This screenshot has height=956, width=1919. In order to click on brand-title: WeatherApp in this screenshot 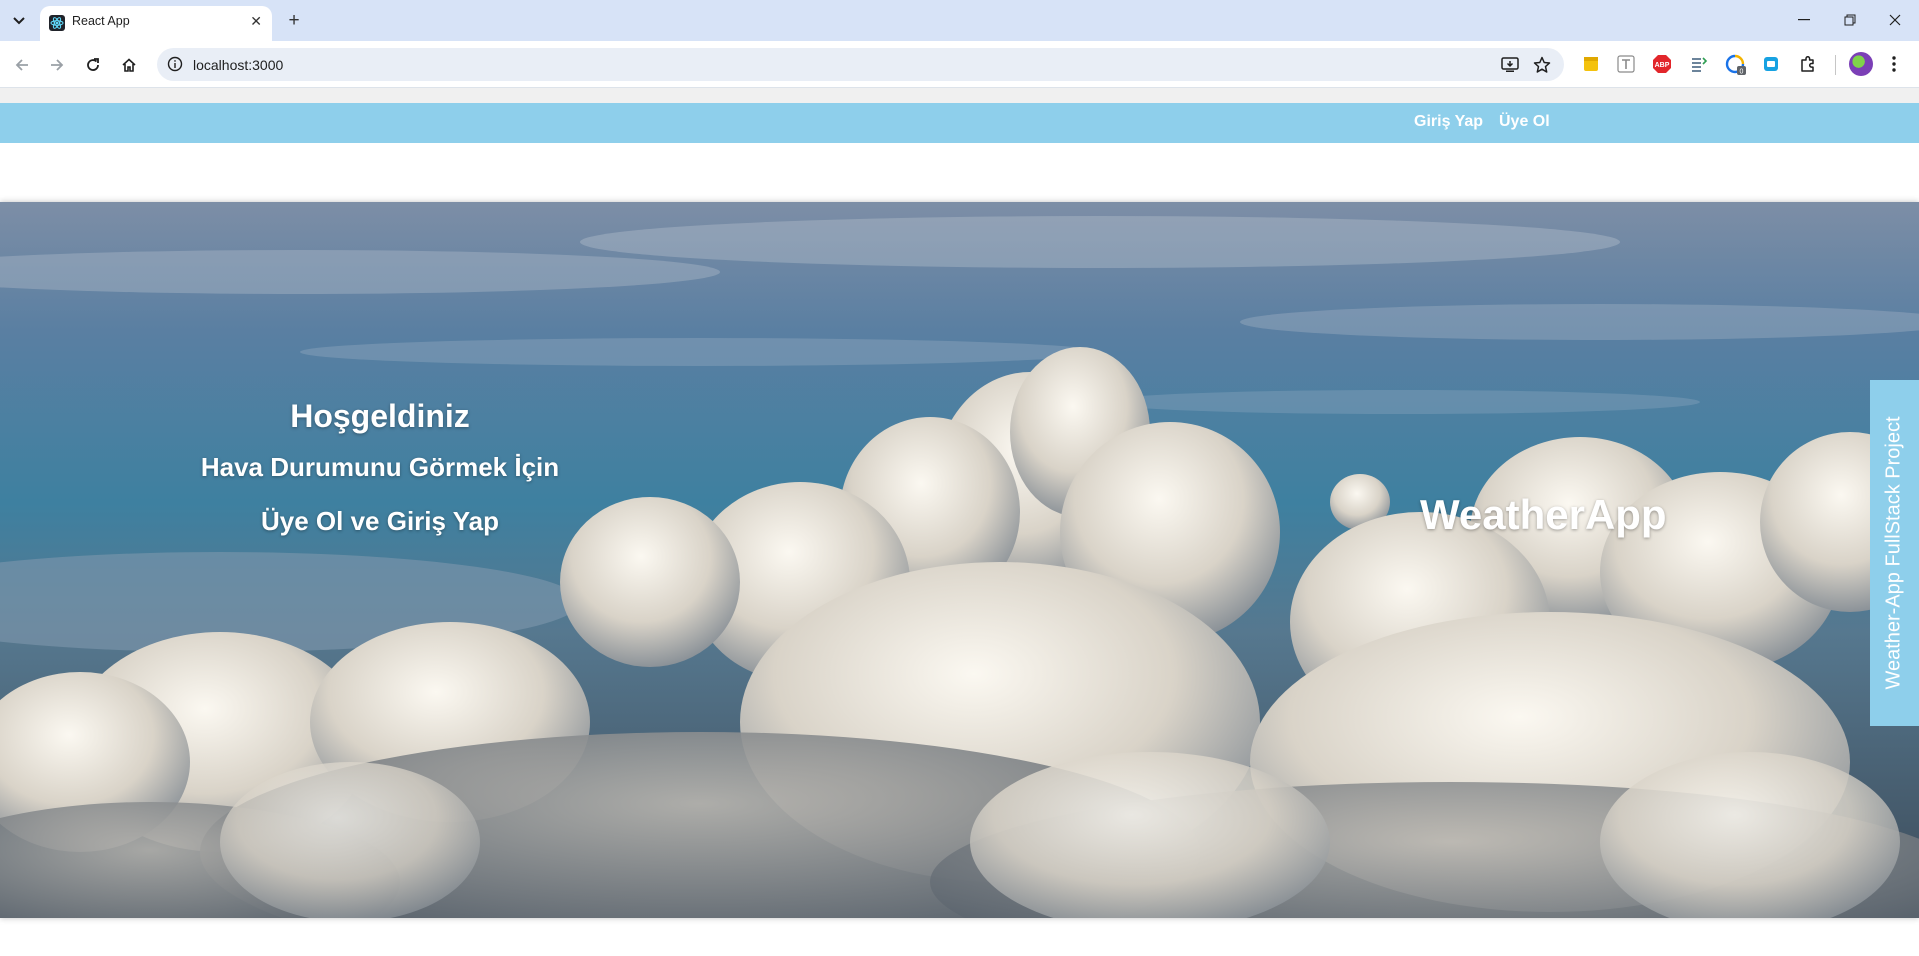, I will do `click(1543, 514)`.